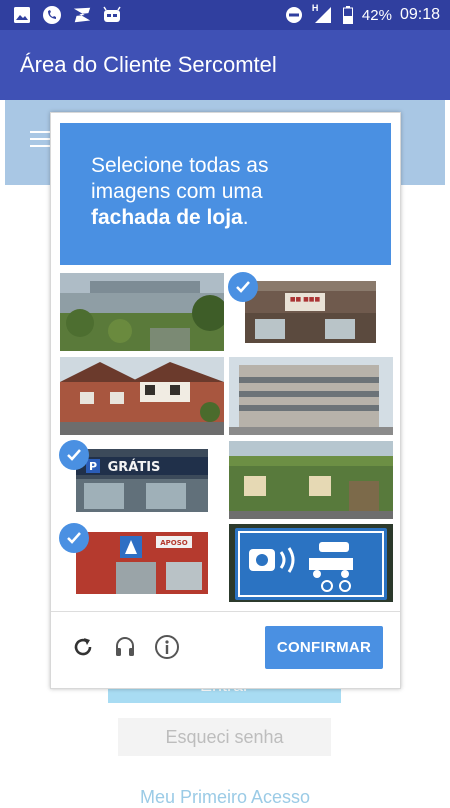 The height and width of the screenshot is (808, 450). Describe the element at coordinates (141, 562) in the screenshot. I see `captcha-tile-7: APOSO` at that location.